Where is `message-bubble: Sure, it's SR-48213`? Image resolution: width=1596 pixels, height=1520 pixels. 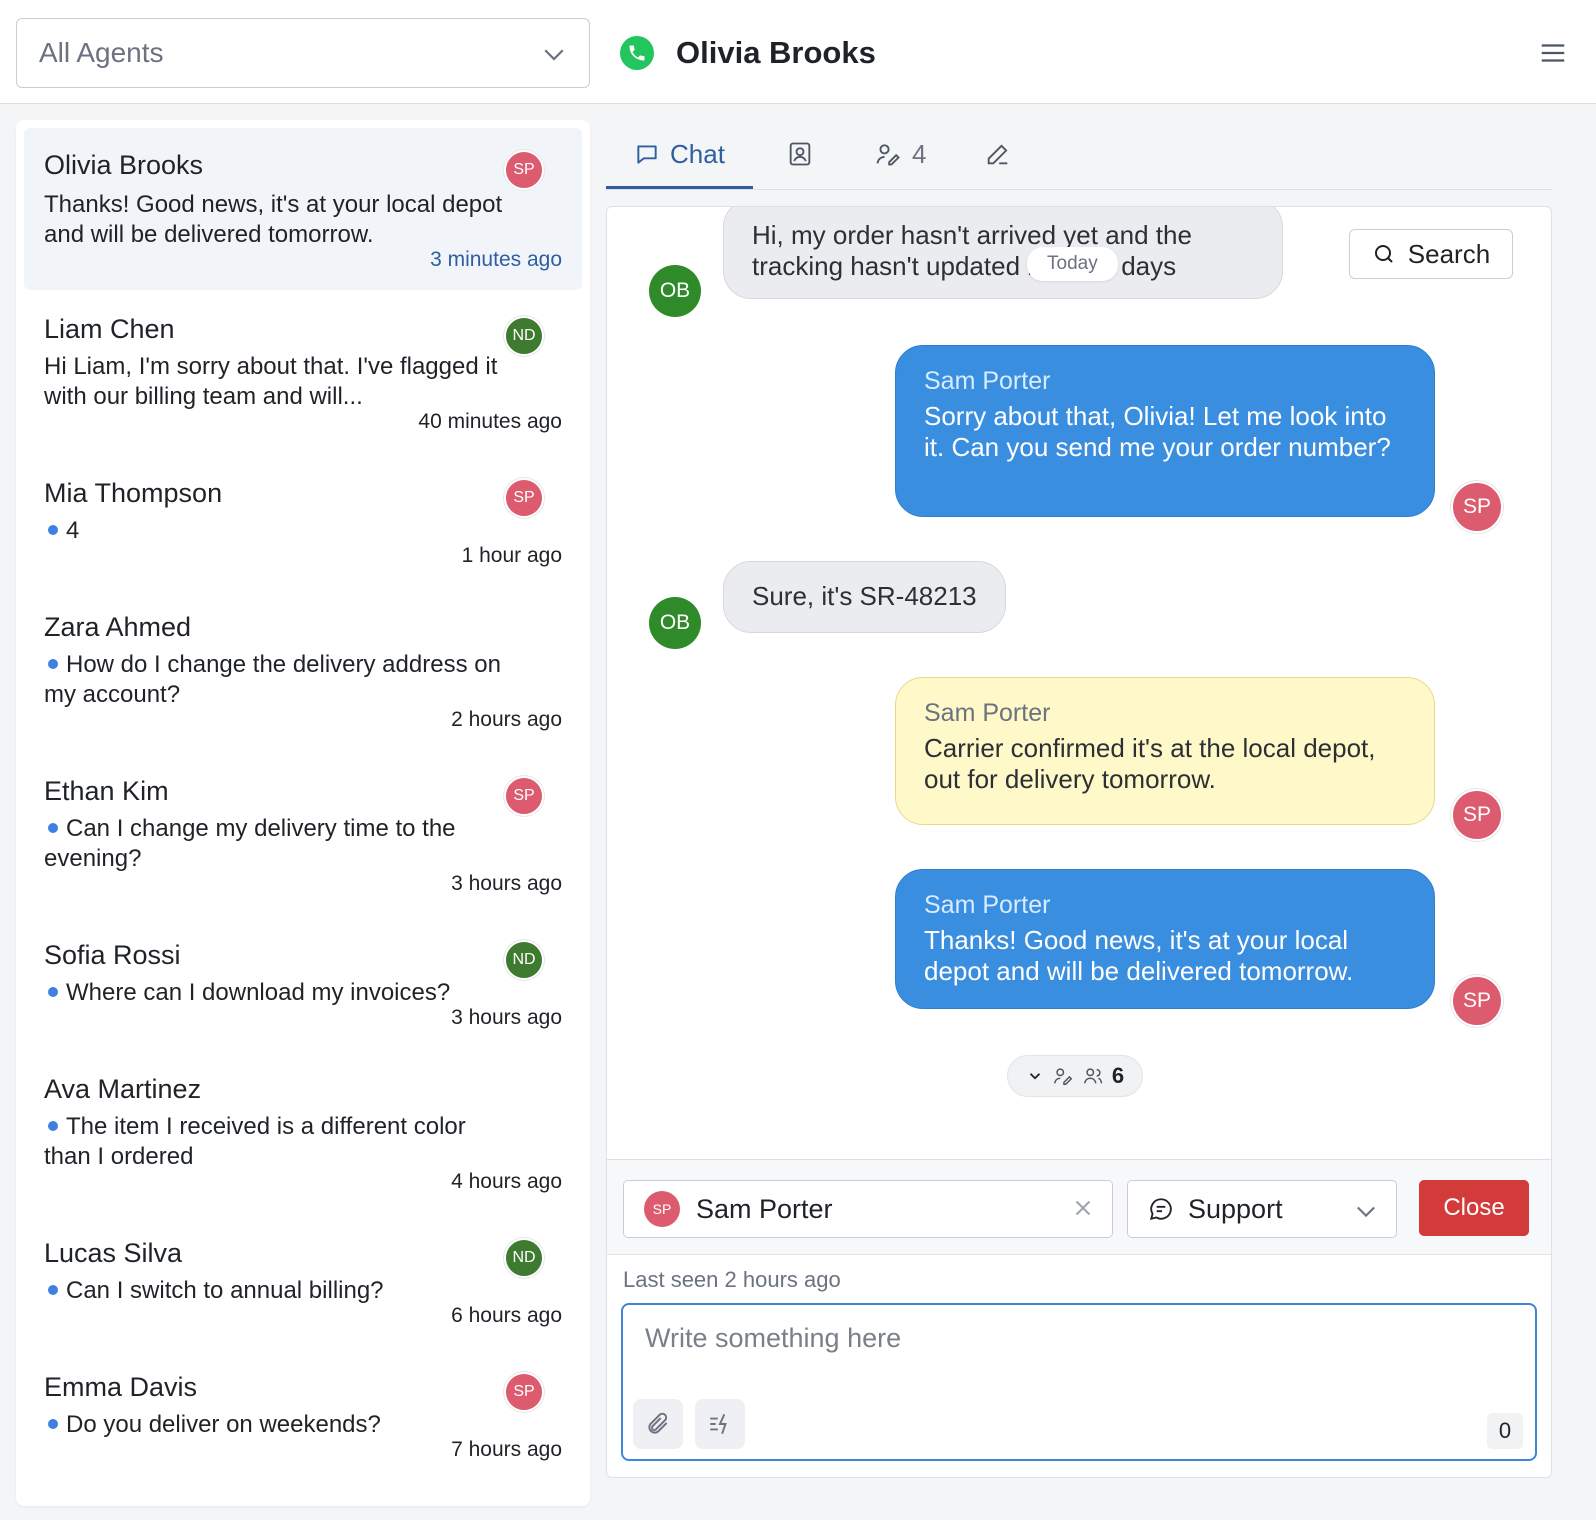
message-bubble: Sure, it's SR-48213 is located at coordinates (864, 597).